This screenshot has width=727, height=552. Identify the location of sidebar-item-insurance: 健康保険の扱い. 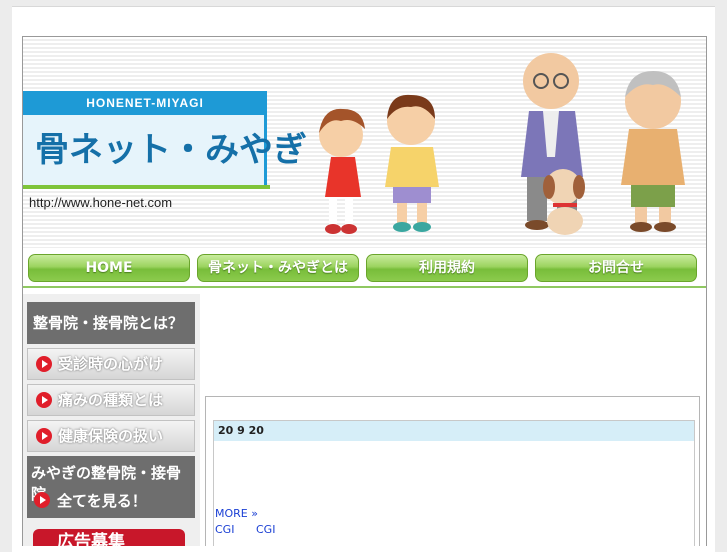
(111, 436).